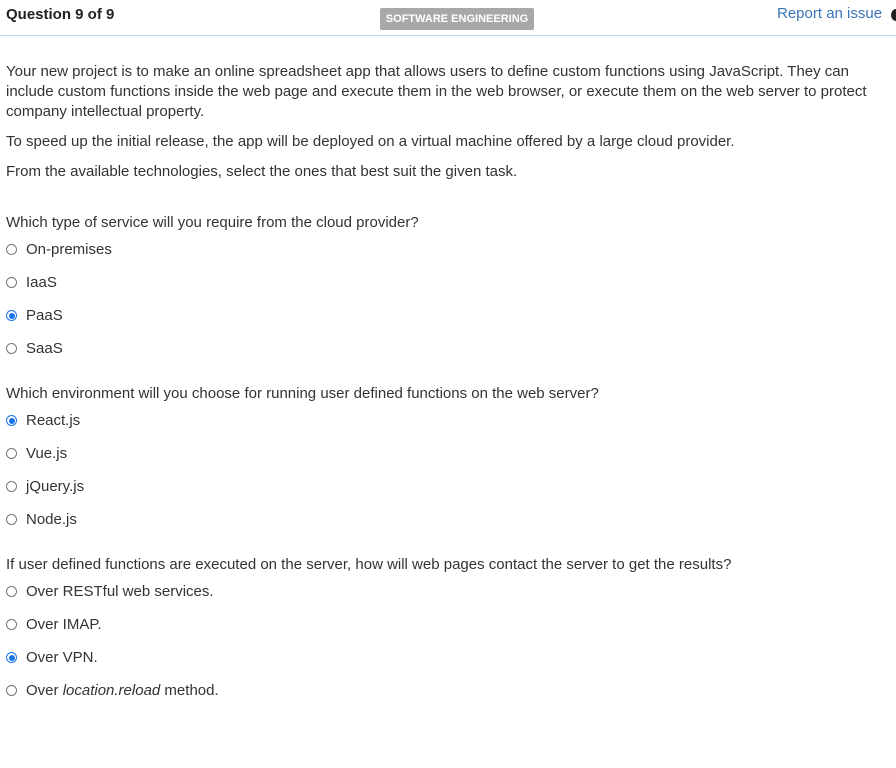 The height and width of the screenshot is (768, 896). Describe the element at coordinates (448, 519) in the screenshot. I see `option-node: Node.js` at that location.